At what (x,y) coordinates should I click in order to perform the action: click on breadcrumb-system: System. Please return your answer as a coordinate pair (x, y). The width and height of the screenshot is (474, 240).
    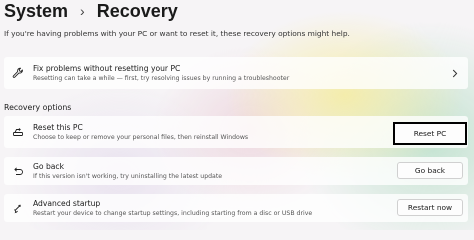
    Looking at the image, I should click on (36, 11).